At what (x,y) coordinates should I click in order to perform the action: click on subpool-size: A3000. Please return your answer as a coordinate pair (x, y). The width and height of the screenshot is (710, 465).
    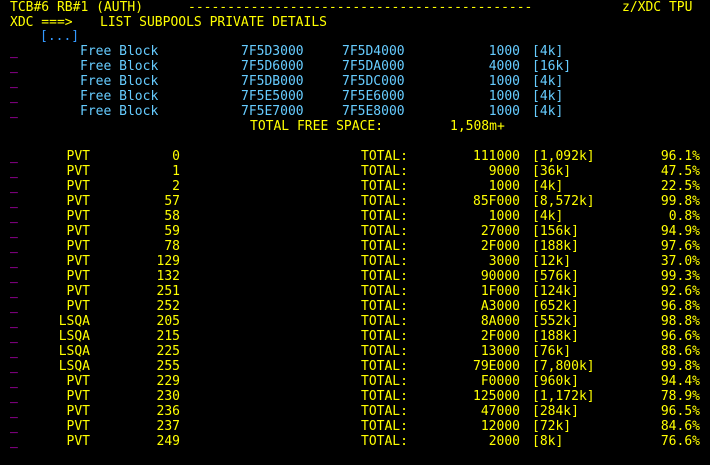
    Looking at the image, I should click on (500, 306).